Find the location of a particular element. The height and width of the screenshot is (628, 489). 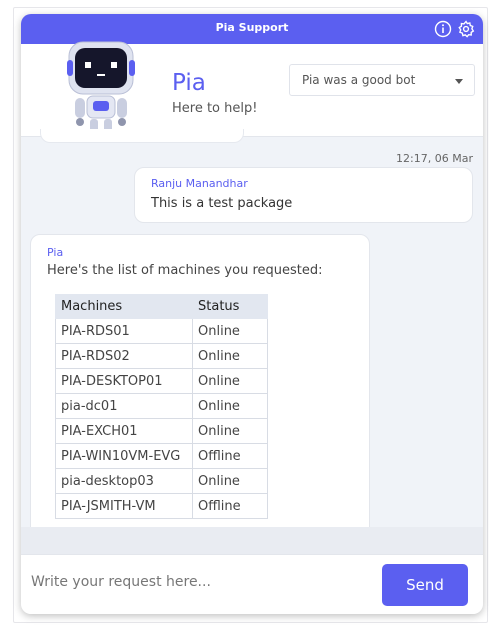

bot-message-author: Pia is located at coordinates (55, 252).